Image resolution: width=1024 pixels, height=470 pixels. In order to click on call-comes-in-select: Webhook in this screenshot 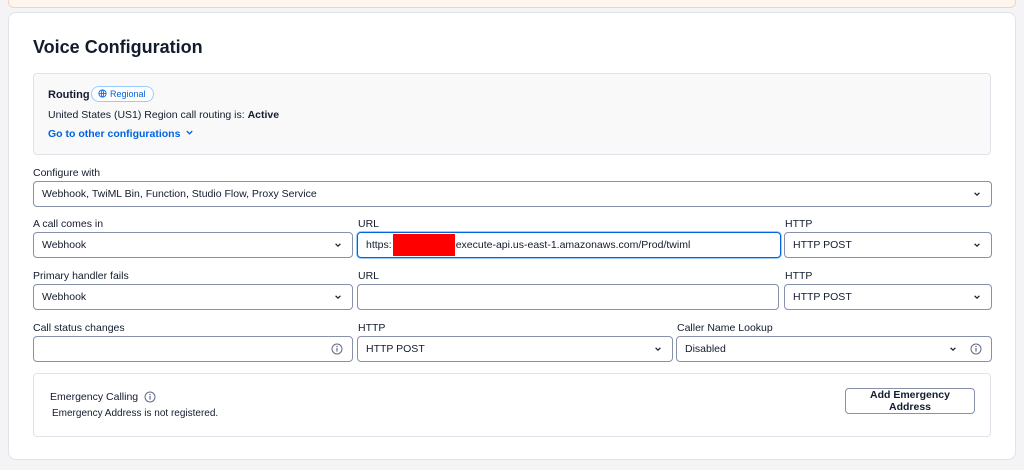, I will do `click(193, 245)`.